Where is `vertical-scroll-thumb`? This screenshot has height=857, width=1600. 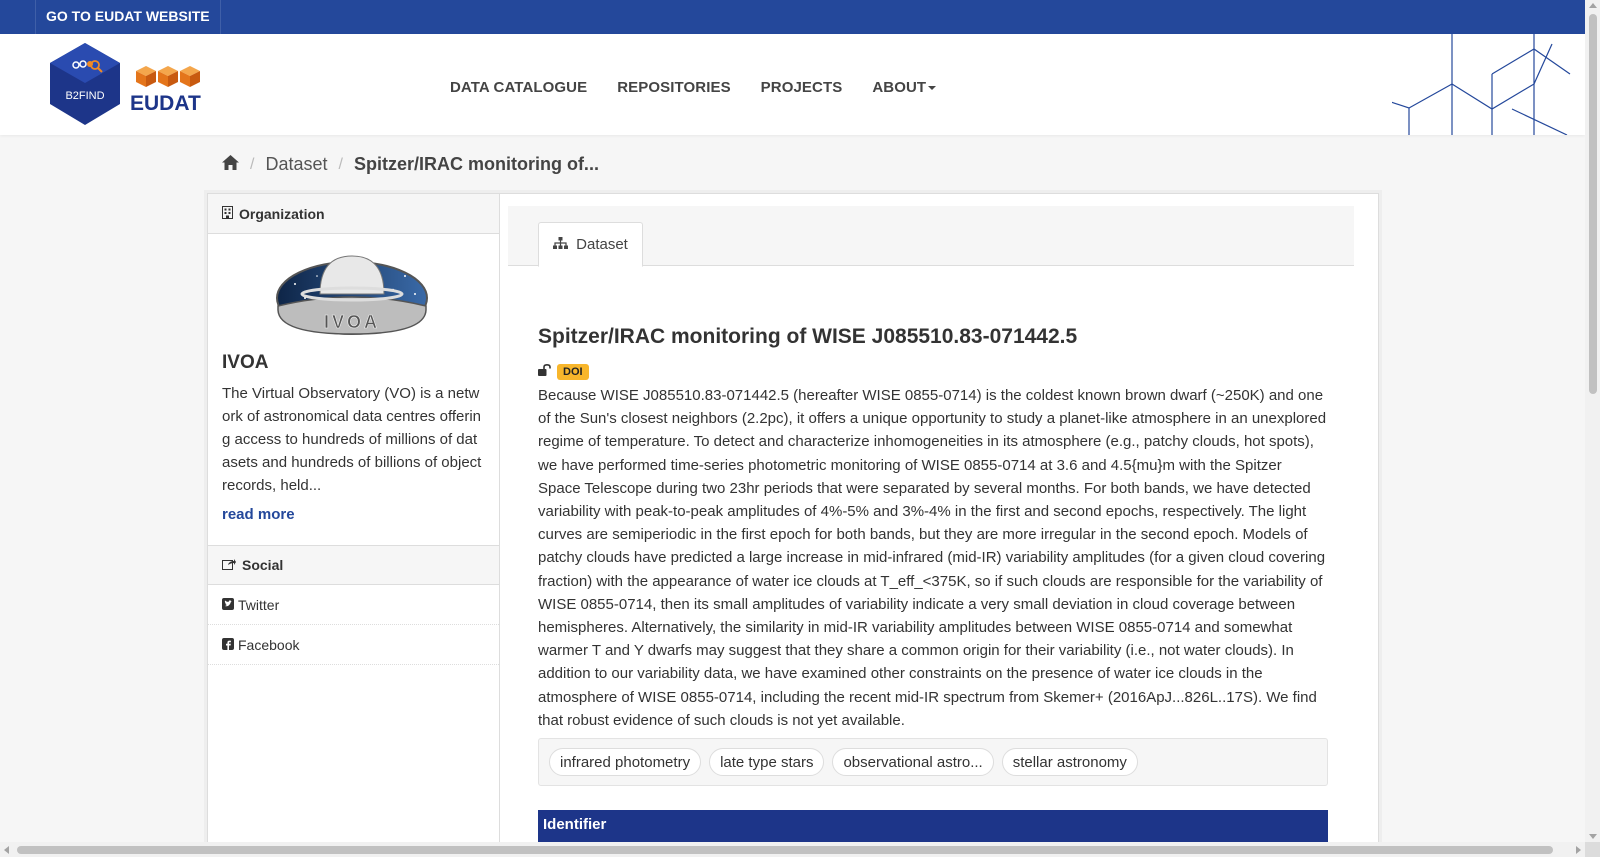 vertical-scroll-thumb is located at coordinates (1593, 204).